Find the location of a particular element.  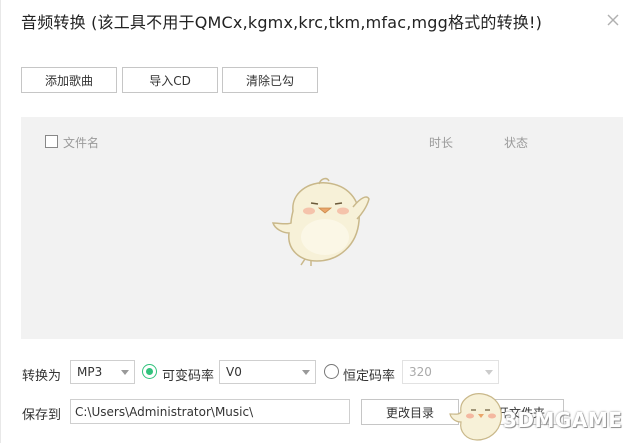

cbr-select-value: 320 is located at coordinates (420, 372).